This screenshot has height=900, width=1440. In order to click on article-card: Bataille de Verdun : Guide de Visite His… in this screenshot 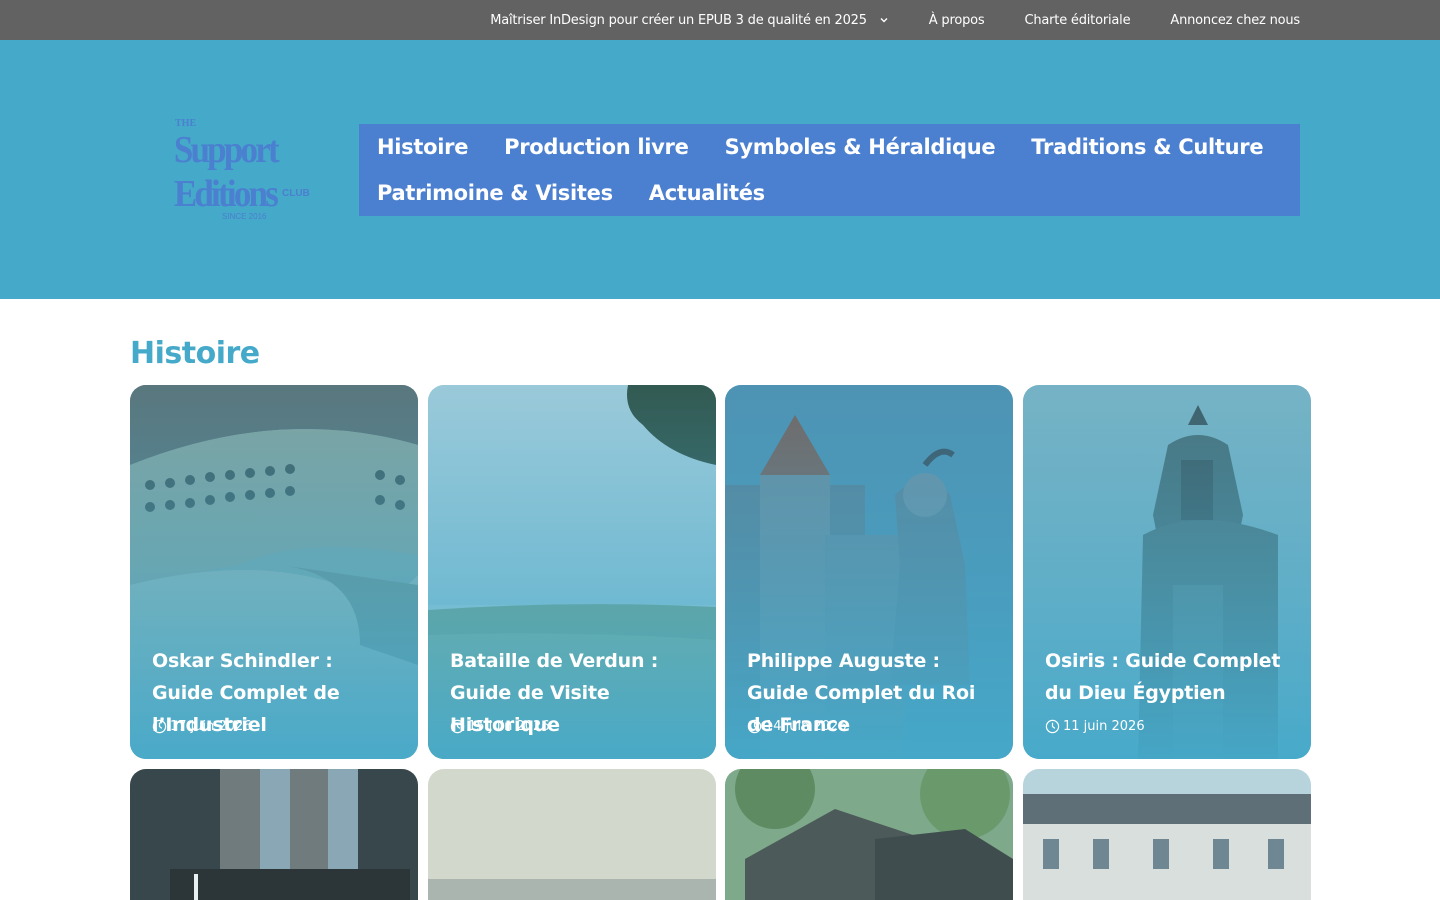, I will do `click(572, 572)`.